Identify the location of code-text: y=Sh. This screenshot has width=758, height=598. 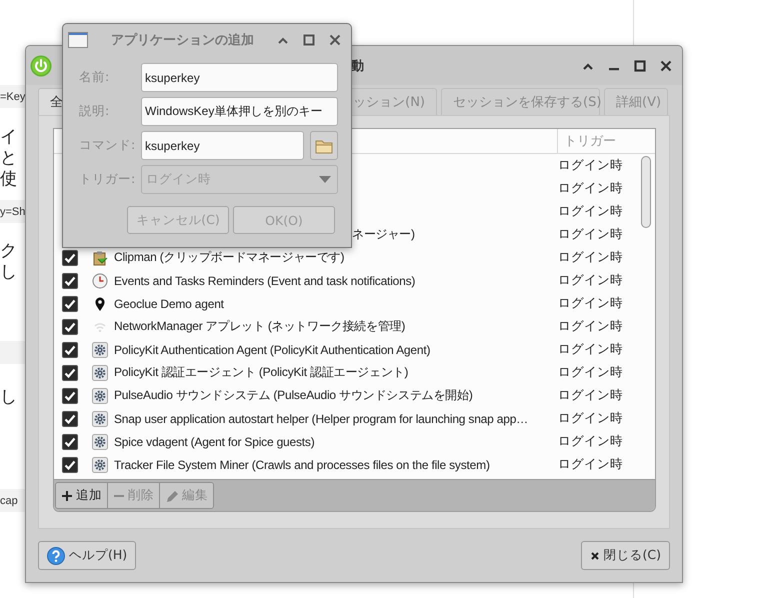
(13, 212).